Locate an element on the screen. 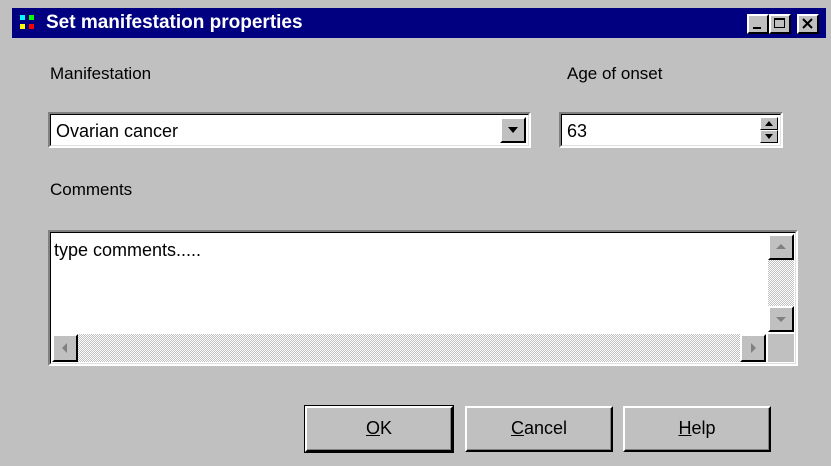  scroll-left-button is located at coordinates (65, 348).